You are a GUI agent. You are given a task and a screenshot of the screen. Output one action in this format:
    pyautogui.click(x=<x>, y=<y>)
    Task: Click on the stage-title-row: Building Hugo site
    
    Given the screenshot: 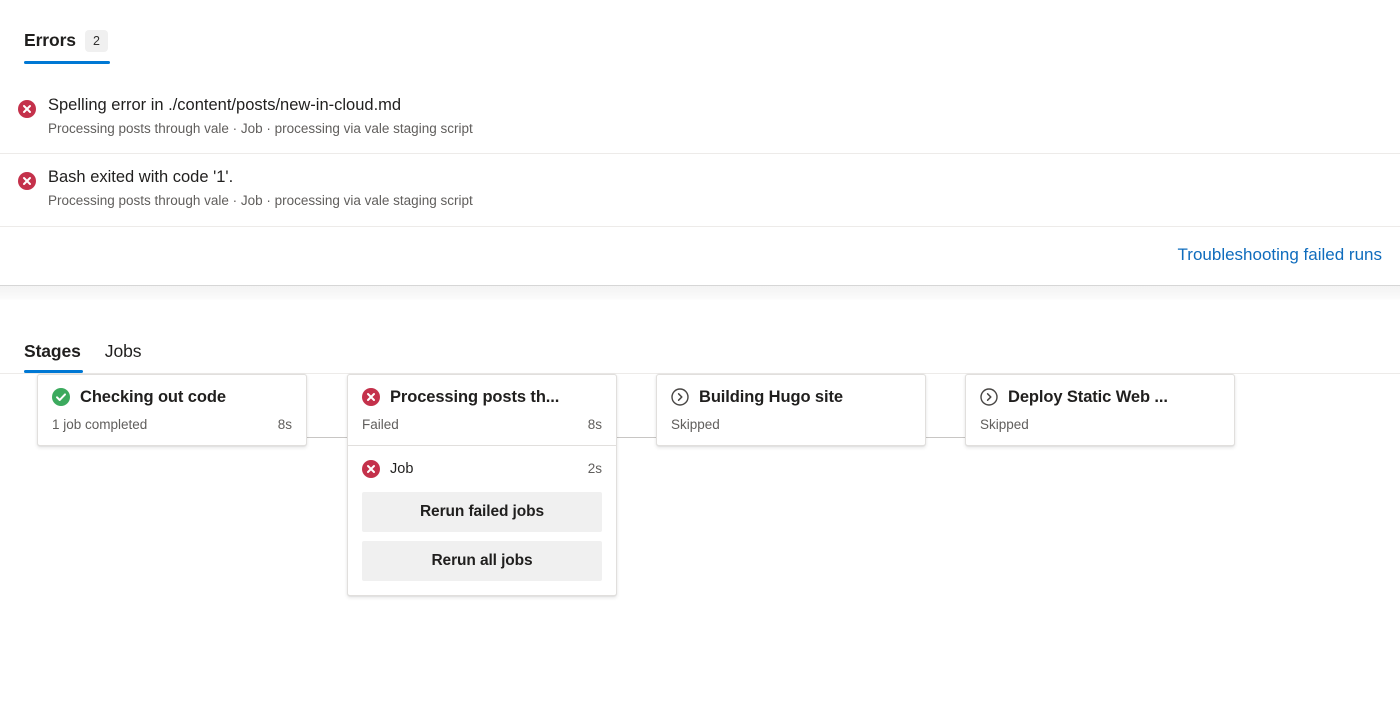 What is the action you would take?
    pyautogui.click(x=791, y=397)
    